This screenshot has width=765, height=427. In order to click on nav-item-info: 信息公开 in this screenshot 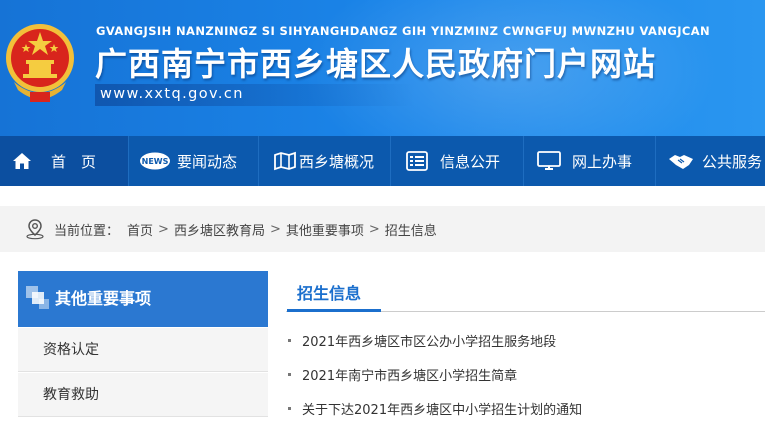, I will do `click(457, 161)`.